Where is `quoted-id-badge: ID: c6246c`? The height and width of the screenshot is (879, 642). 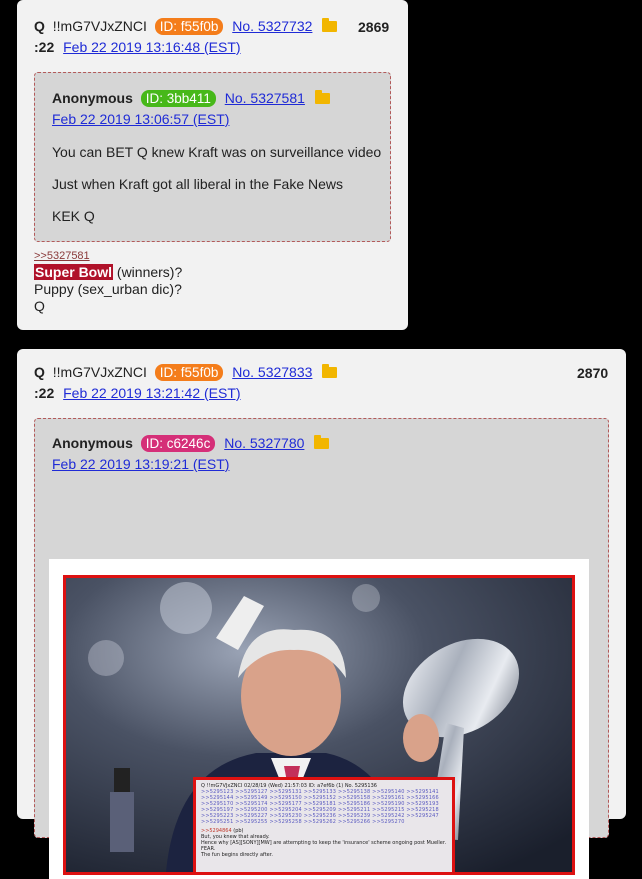
quoted-id-badge: ID: c6246c is located at coordinates (178, 443).